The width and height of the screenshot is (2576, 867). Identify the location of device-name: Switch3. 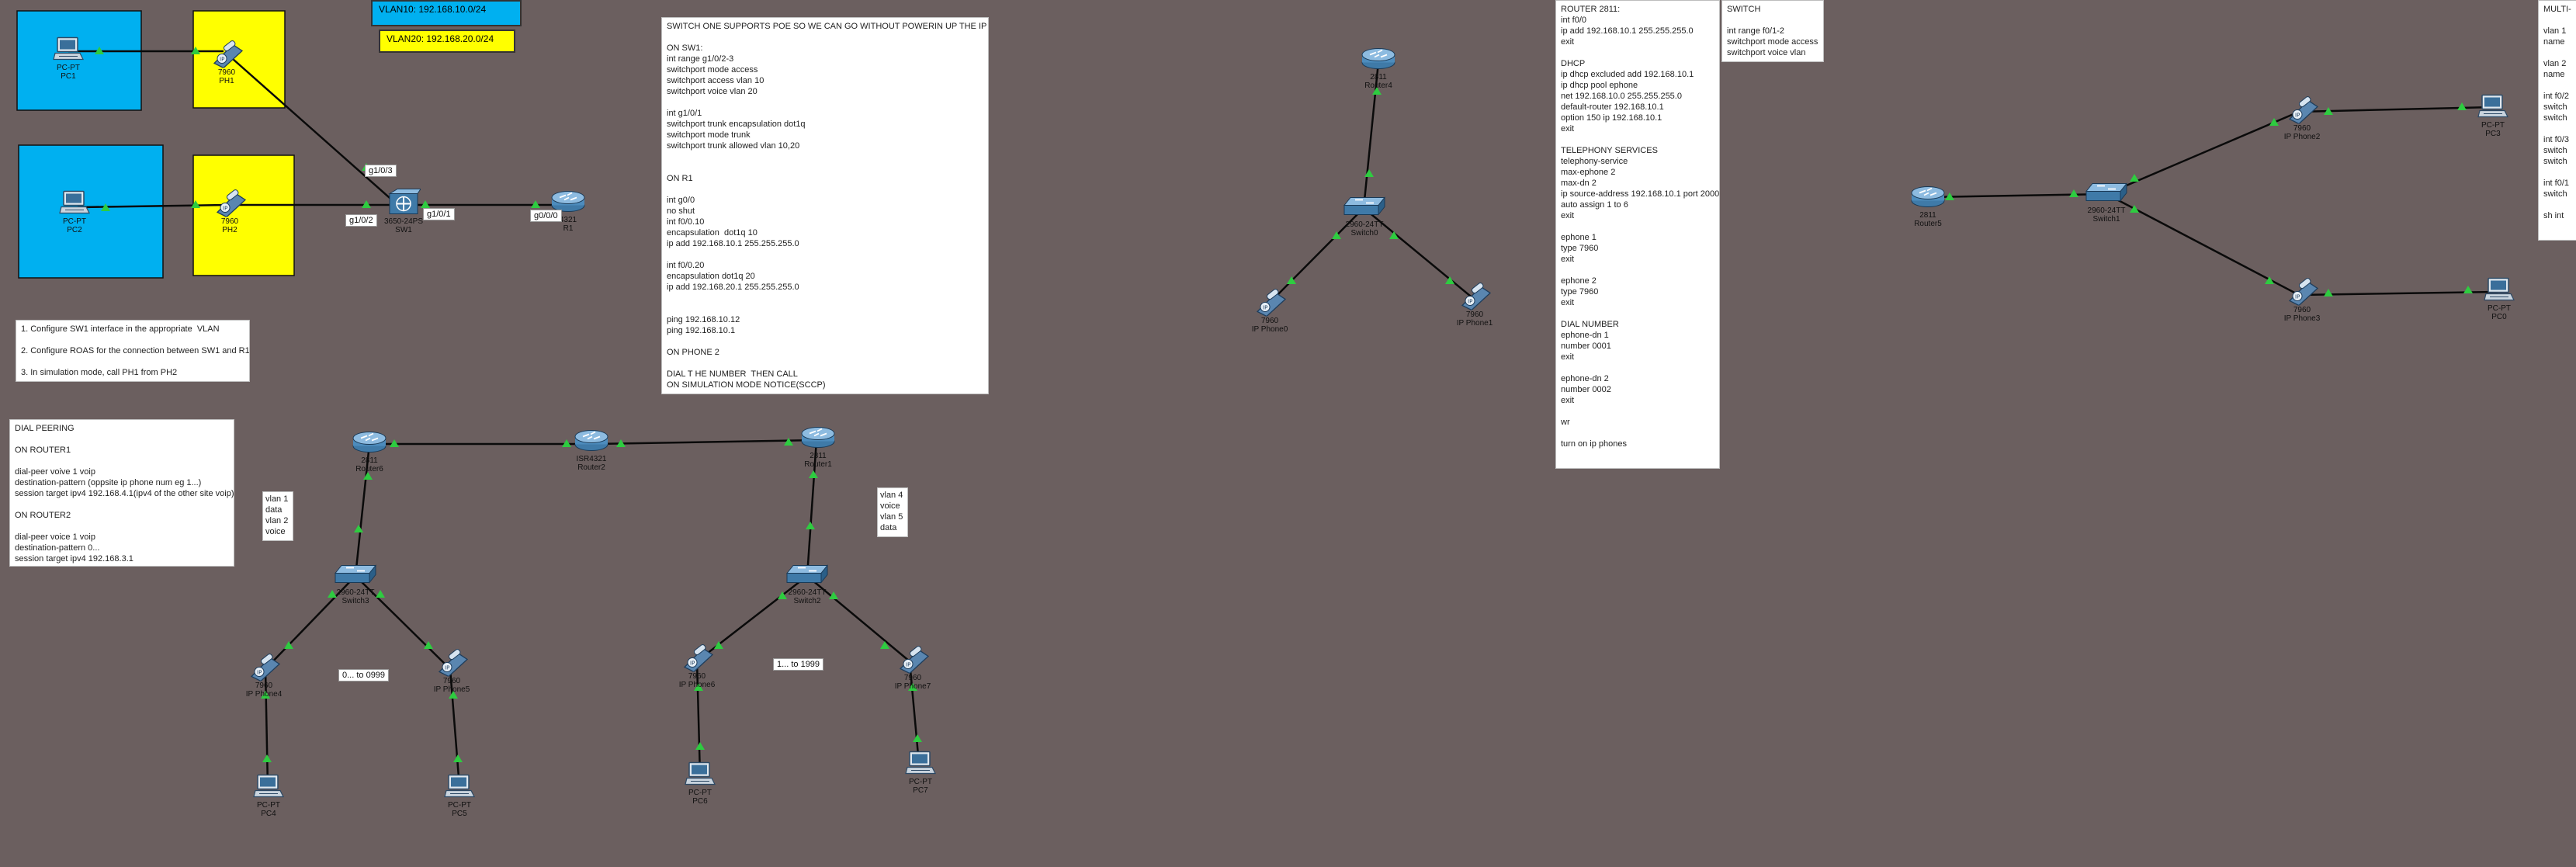
(355, 601).